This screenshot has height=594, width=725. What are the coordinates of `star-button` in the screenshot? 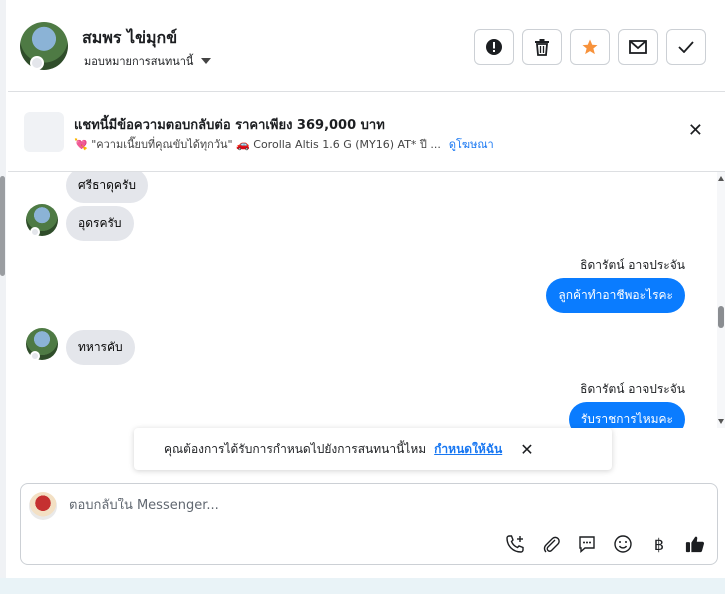 It's located at (590, 47).